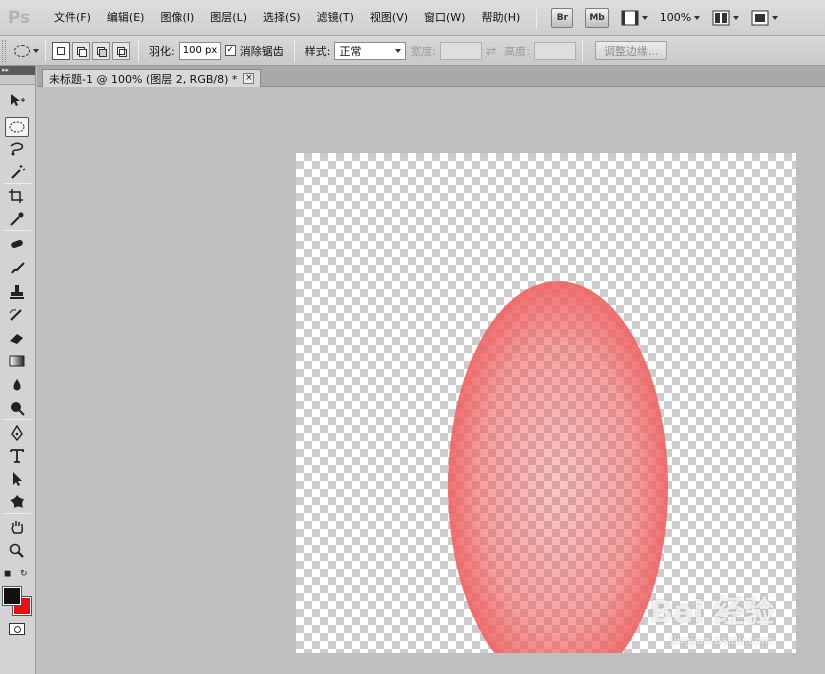 This screenshot has height=674, width=825. I want to click on eraser-tool, so click(17, 338).